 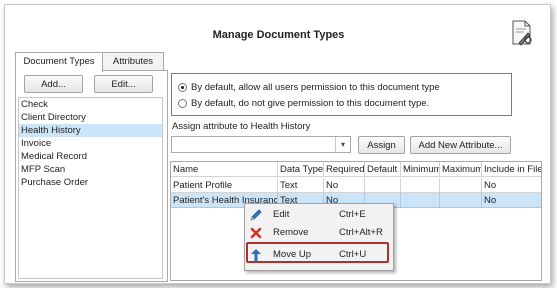 What do you see at coordinates (182, 103) in the screenshot?
I see `radio-deny` at bounding box center [182, 103].